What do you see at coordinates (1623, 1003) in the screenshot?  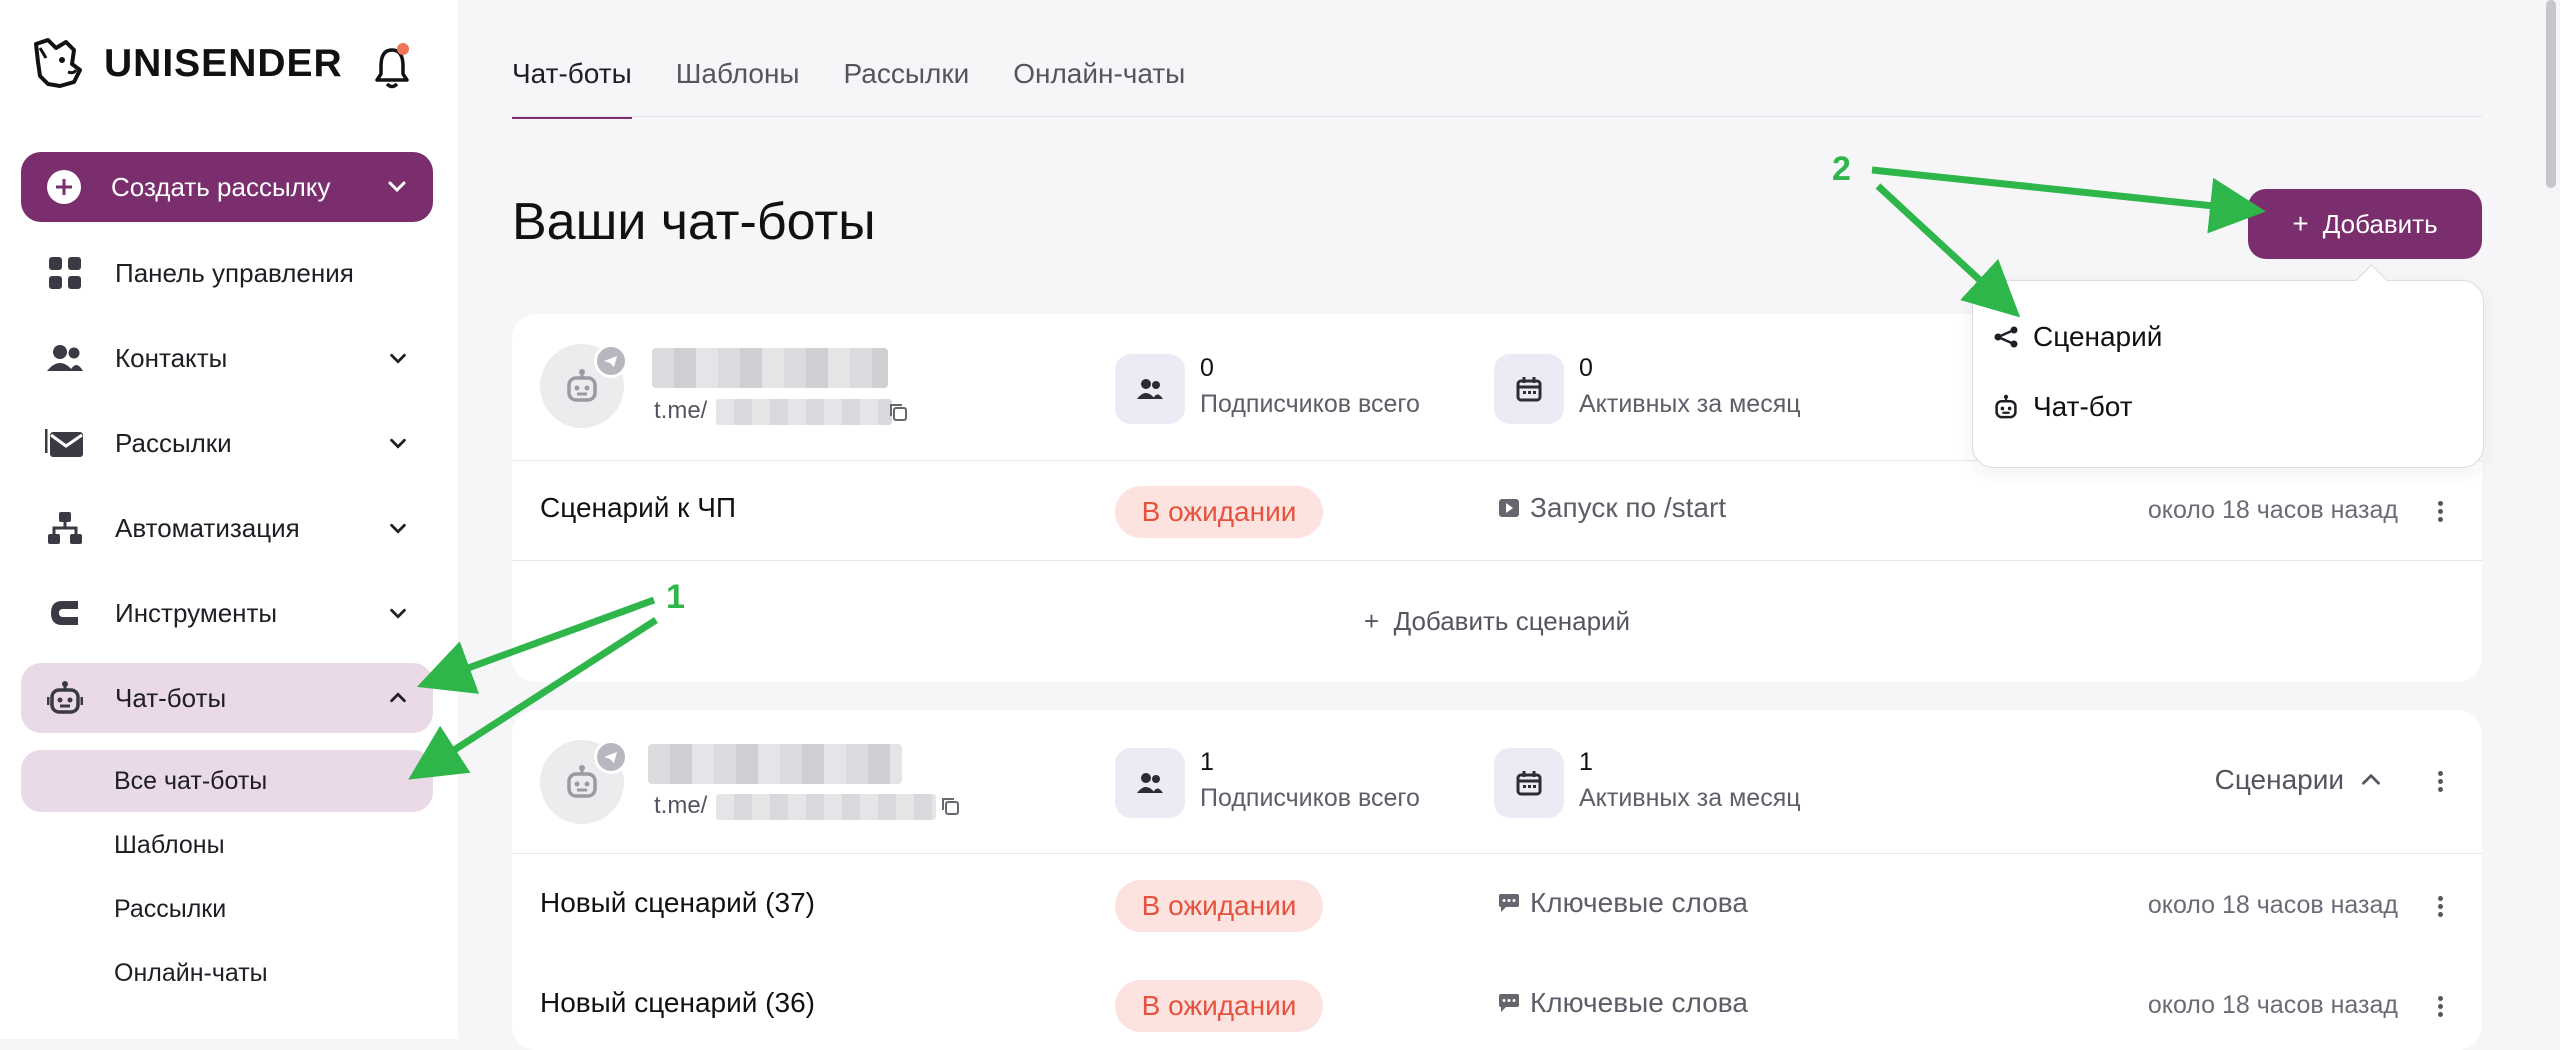 I see `scenario-trigger: Ключевые слова` at bounding box center [1623, 1003].